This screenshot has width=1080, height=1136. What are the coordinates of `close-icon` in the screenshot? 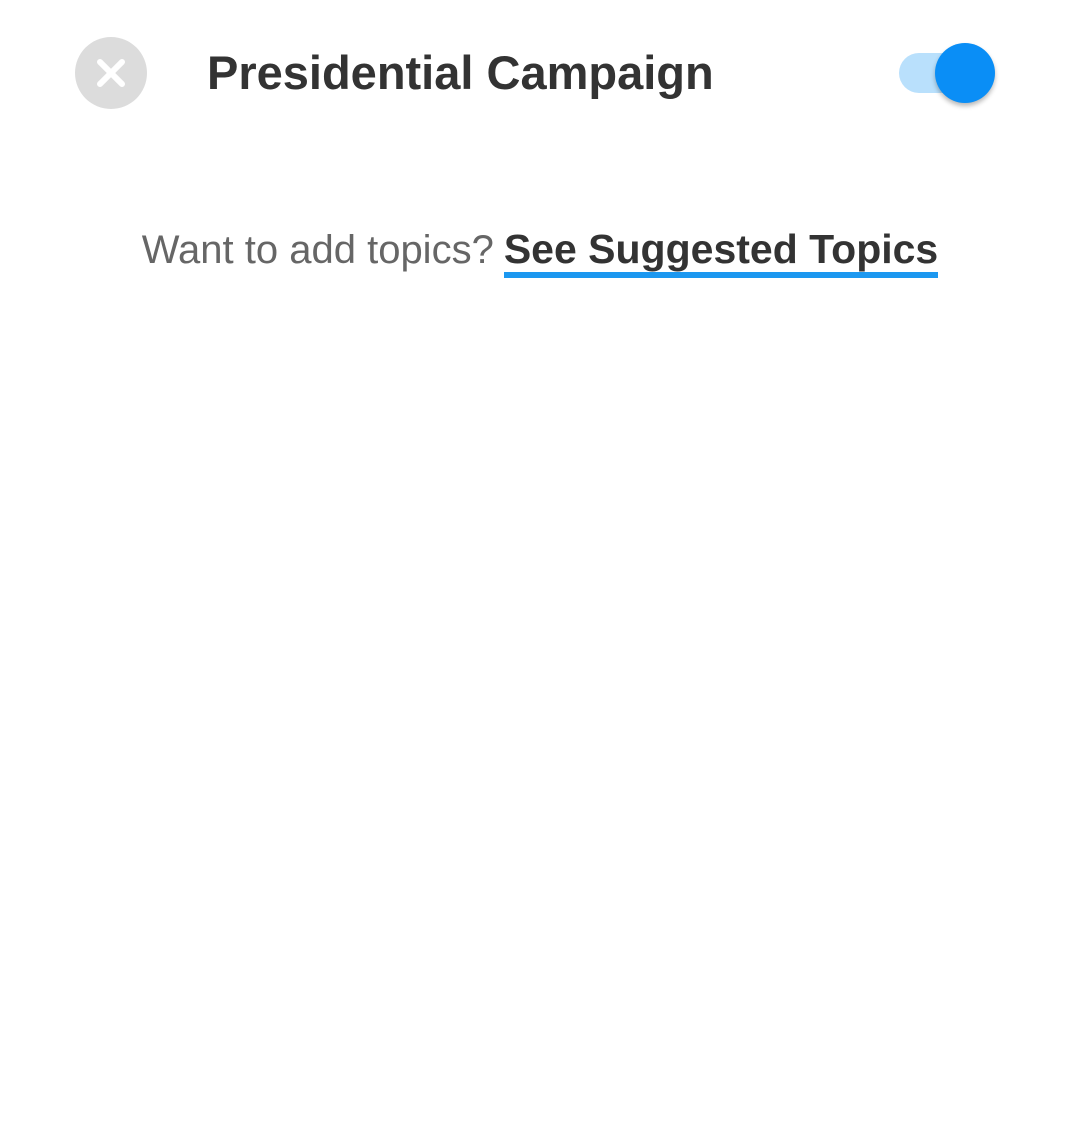 It's located at (111, 73).